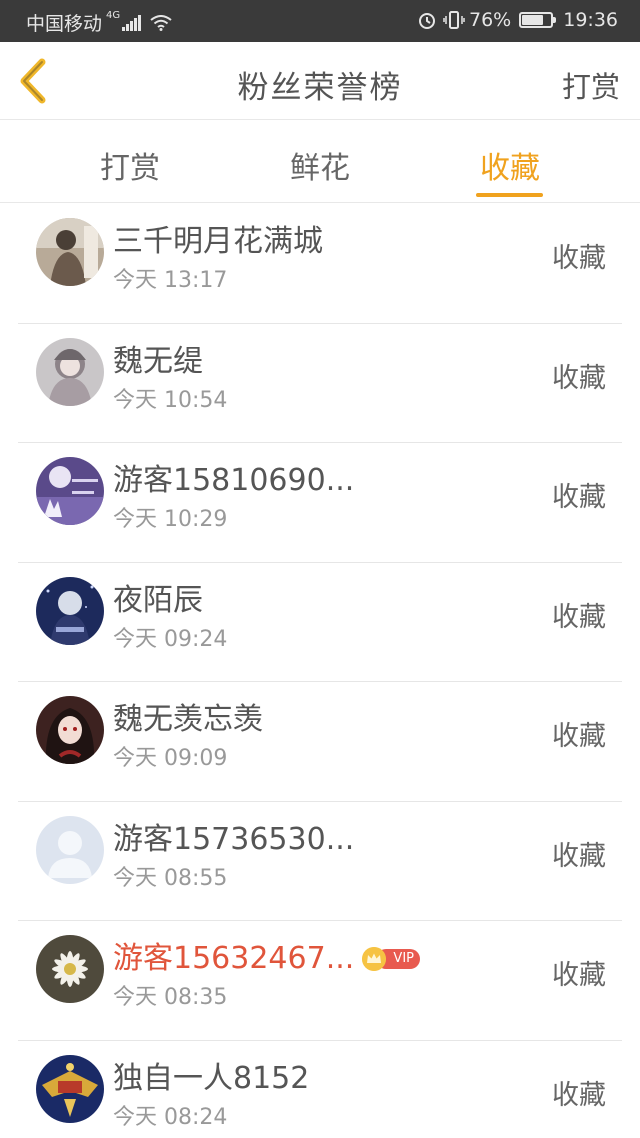  What do you see at coordinates (320, 264) in the screenshot?
I see `list-item: 三千明月花满城 今天 13:17 收藏` at bounding box center [320, 264].